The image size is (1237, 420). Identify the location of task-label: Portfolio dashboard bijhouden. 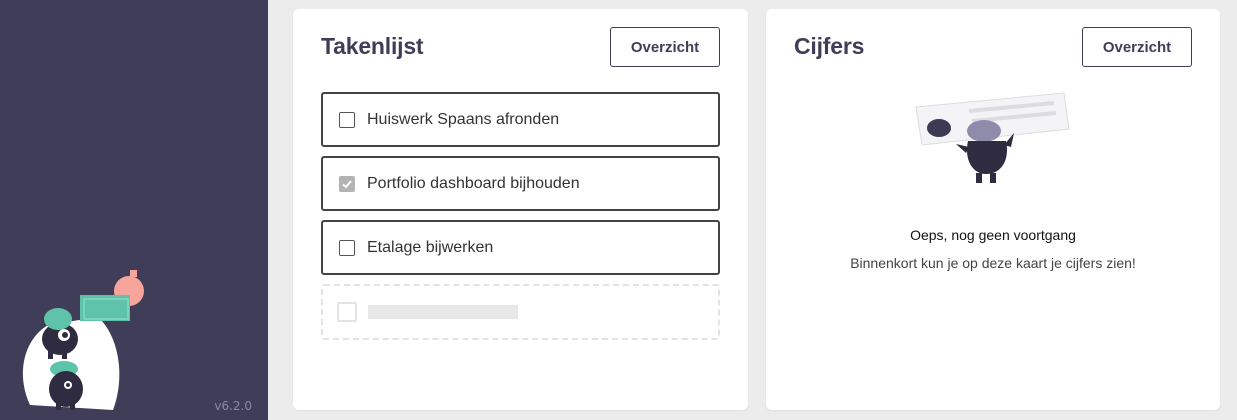
(473, 183).